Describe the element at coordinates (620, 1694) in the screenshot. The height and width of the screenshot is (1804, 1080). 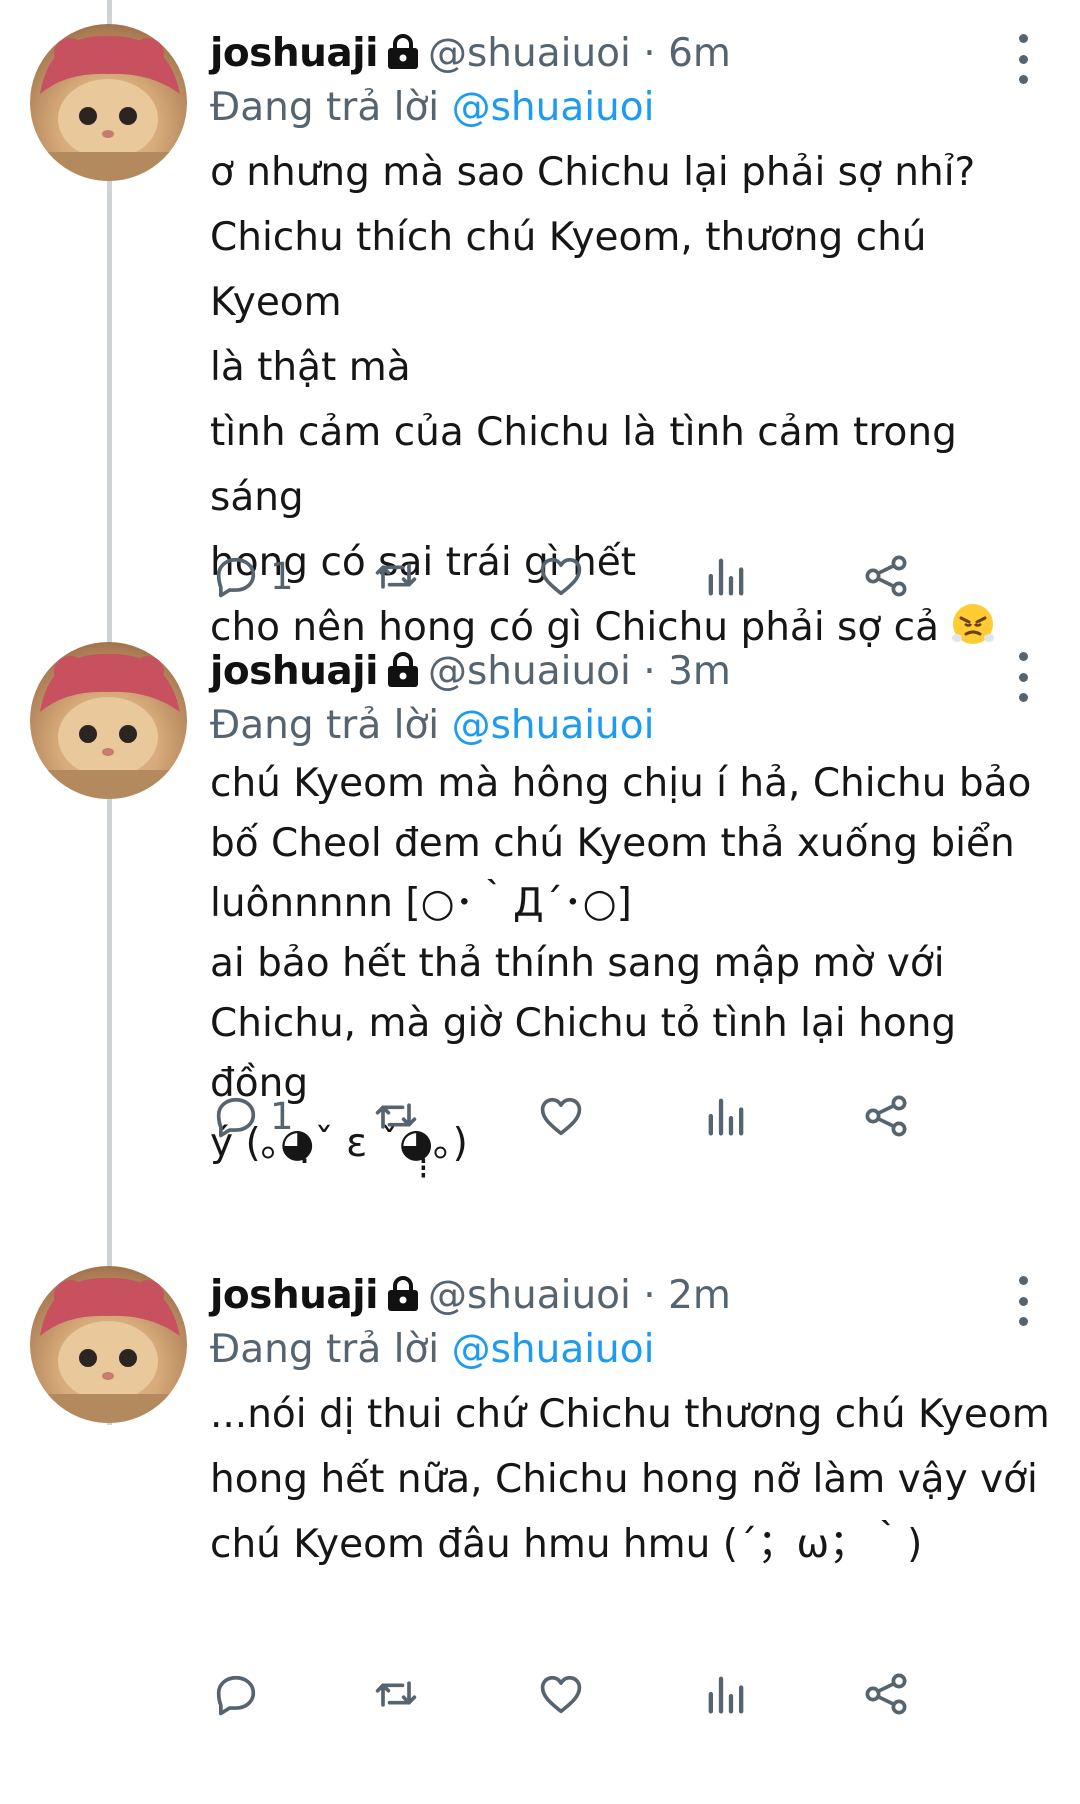
I see `tweet-actions` at that location.